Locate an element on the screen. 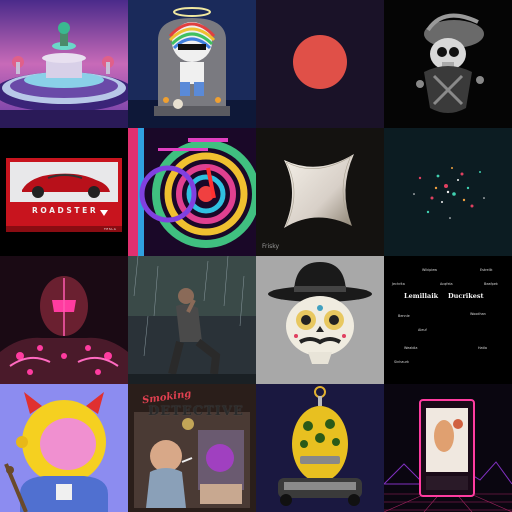 The height and width of the screenshot is (512, 512). scatter-word: Aleuf is located at coordinates (422, 330).